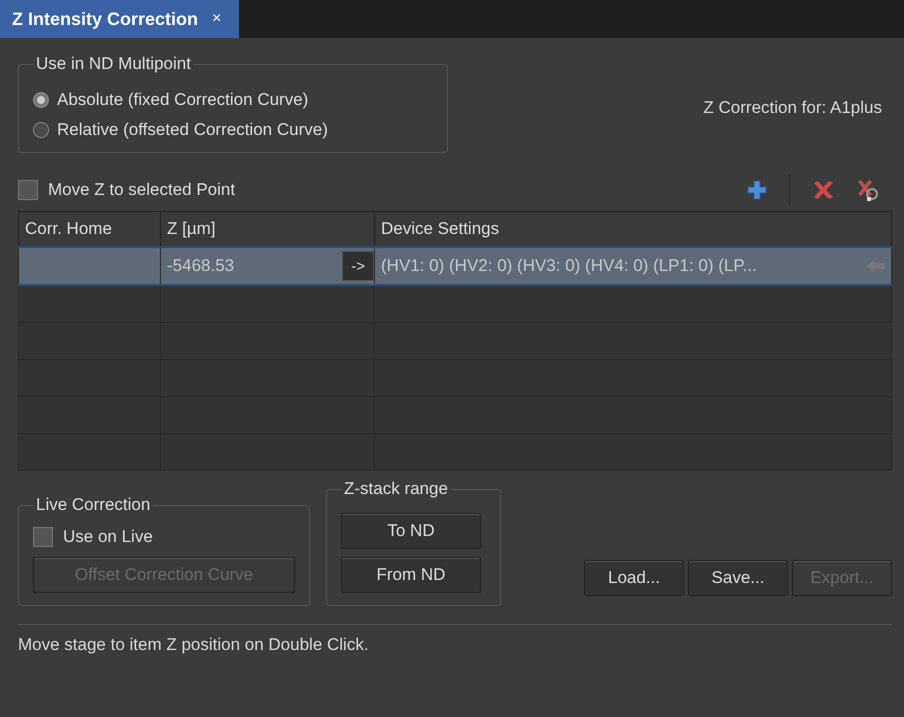 The height and width of the screenshot is (717, 904). What do you see at coordinates (93, 505) in the screenshot?
I see `group-title: Live Correction` at bounding box center [93, 505].